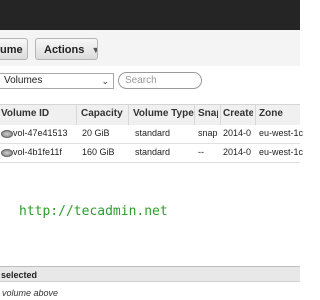 This screenshot has width=320, height=300. I want to click on selection-status: selected, so click(19, 275).